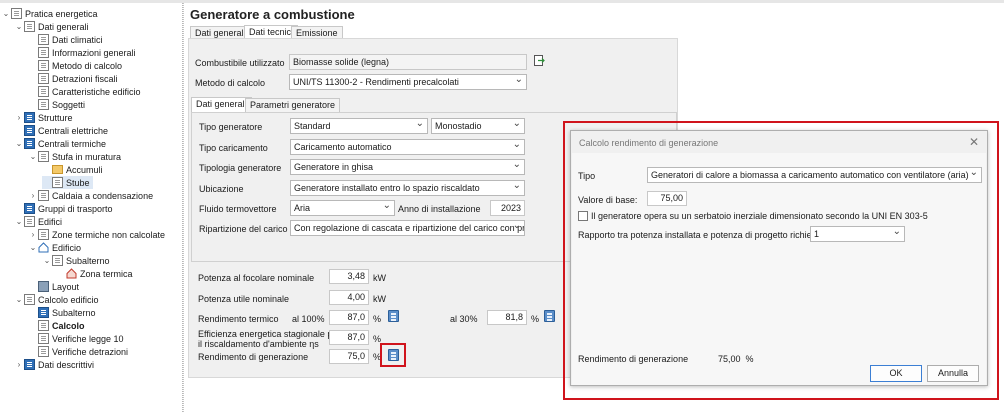  Describe the element at coordinates (49, 13) in the screenshot. I see `tree-item-pratica: ⌄ Pratica energetica` at that location.